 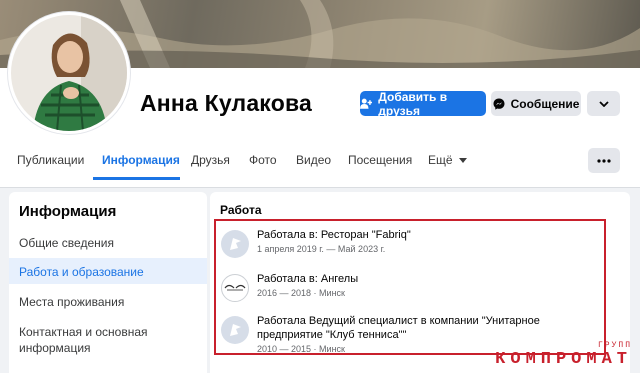 What do you see at coordinates (210, 160) in the screenshot?
I see `tab-friends: Друзья` at bounding box center [210, 160].